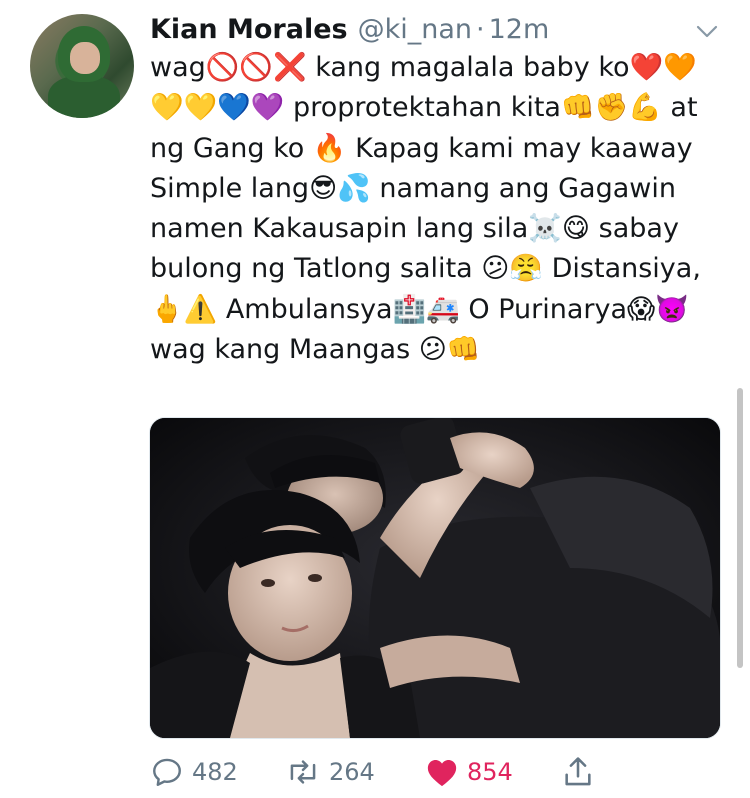  I want to click on retweet-button: 264, so click(330, 772).